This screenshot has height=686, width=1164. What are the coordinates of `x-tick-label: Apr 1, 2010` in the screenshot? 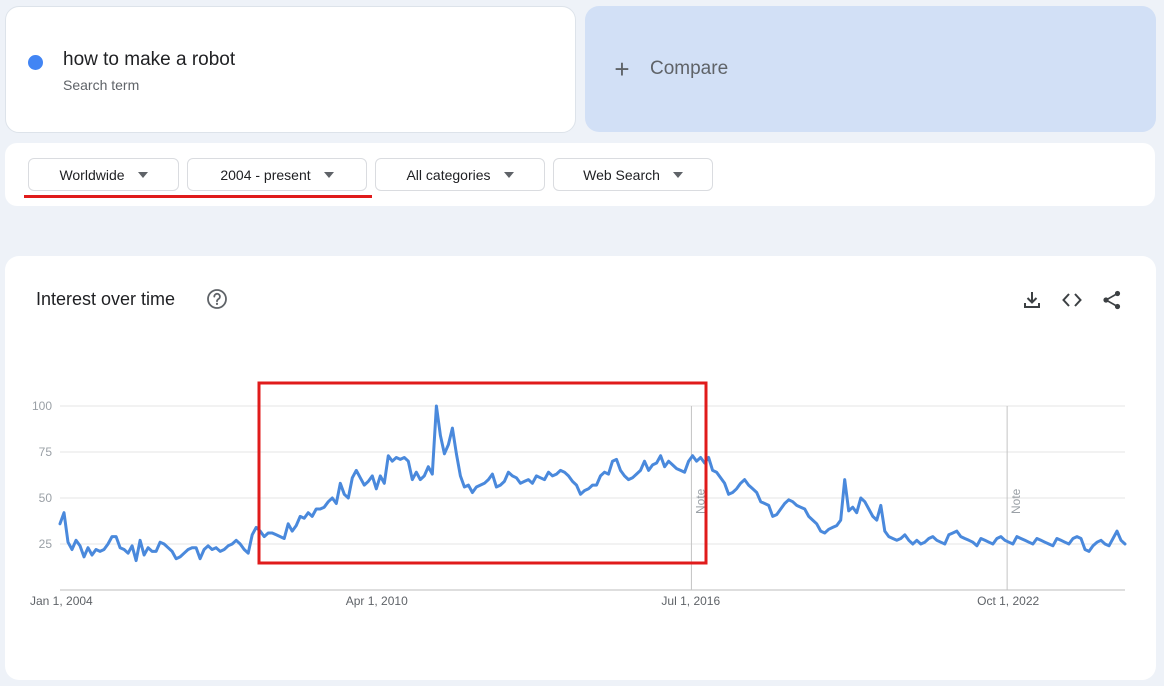 It's located at (377, 601).